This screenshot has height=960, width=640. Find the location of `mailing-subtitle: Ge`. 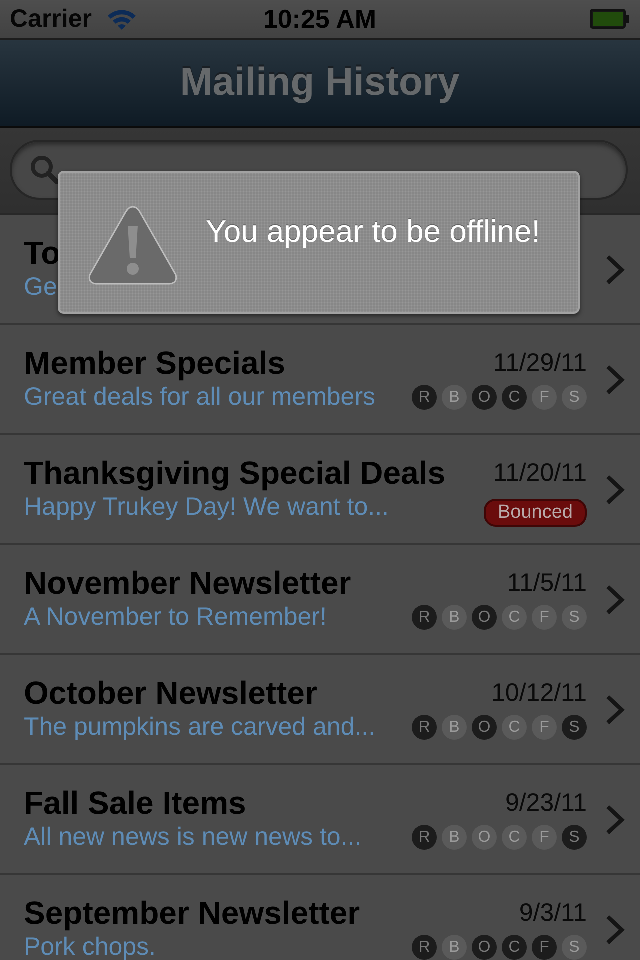

mailing-subtitle: Ge is located at coordinates (41, 287).